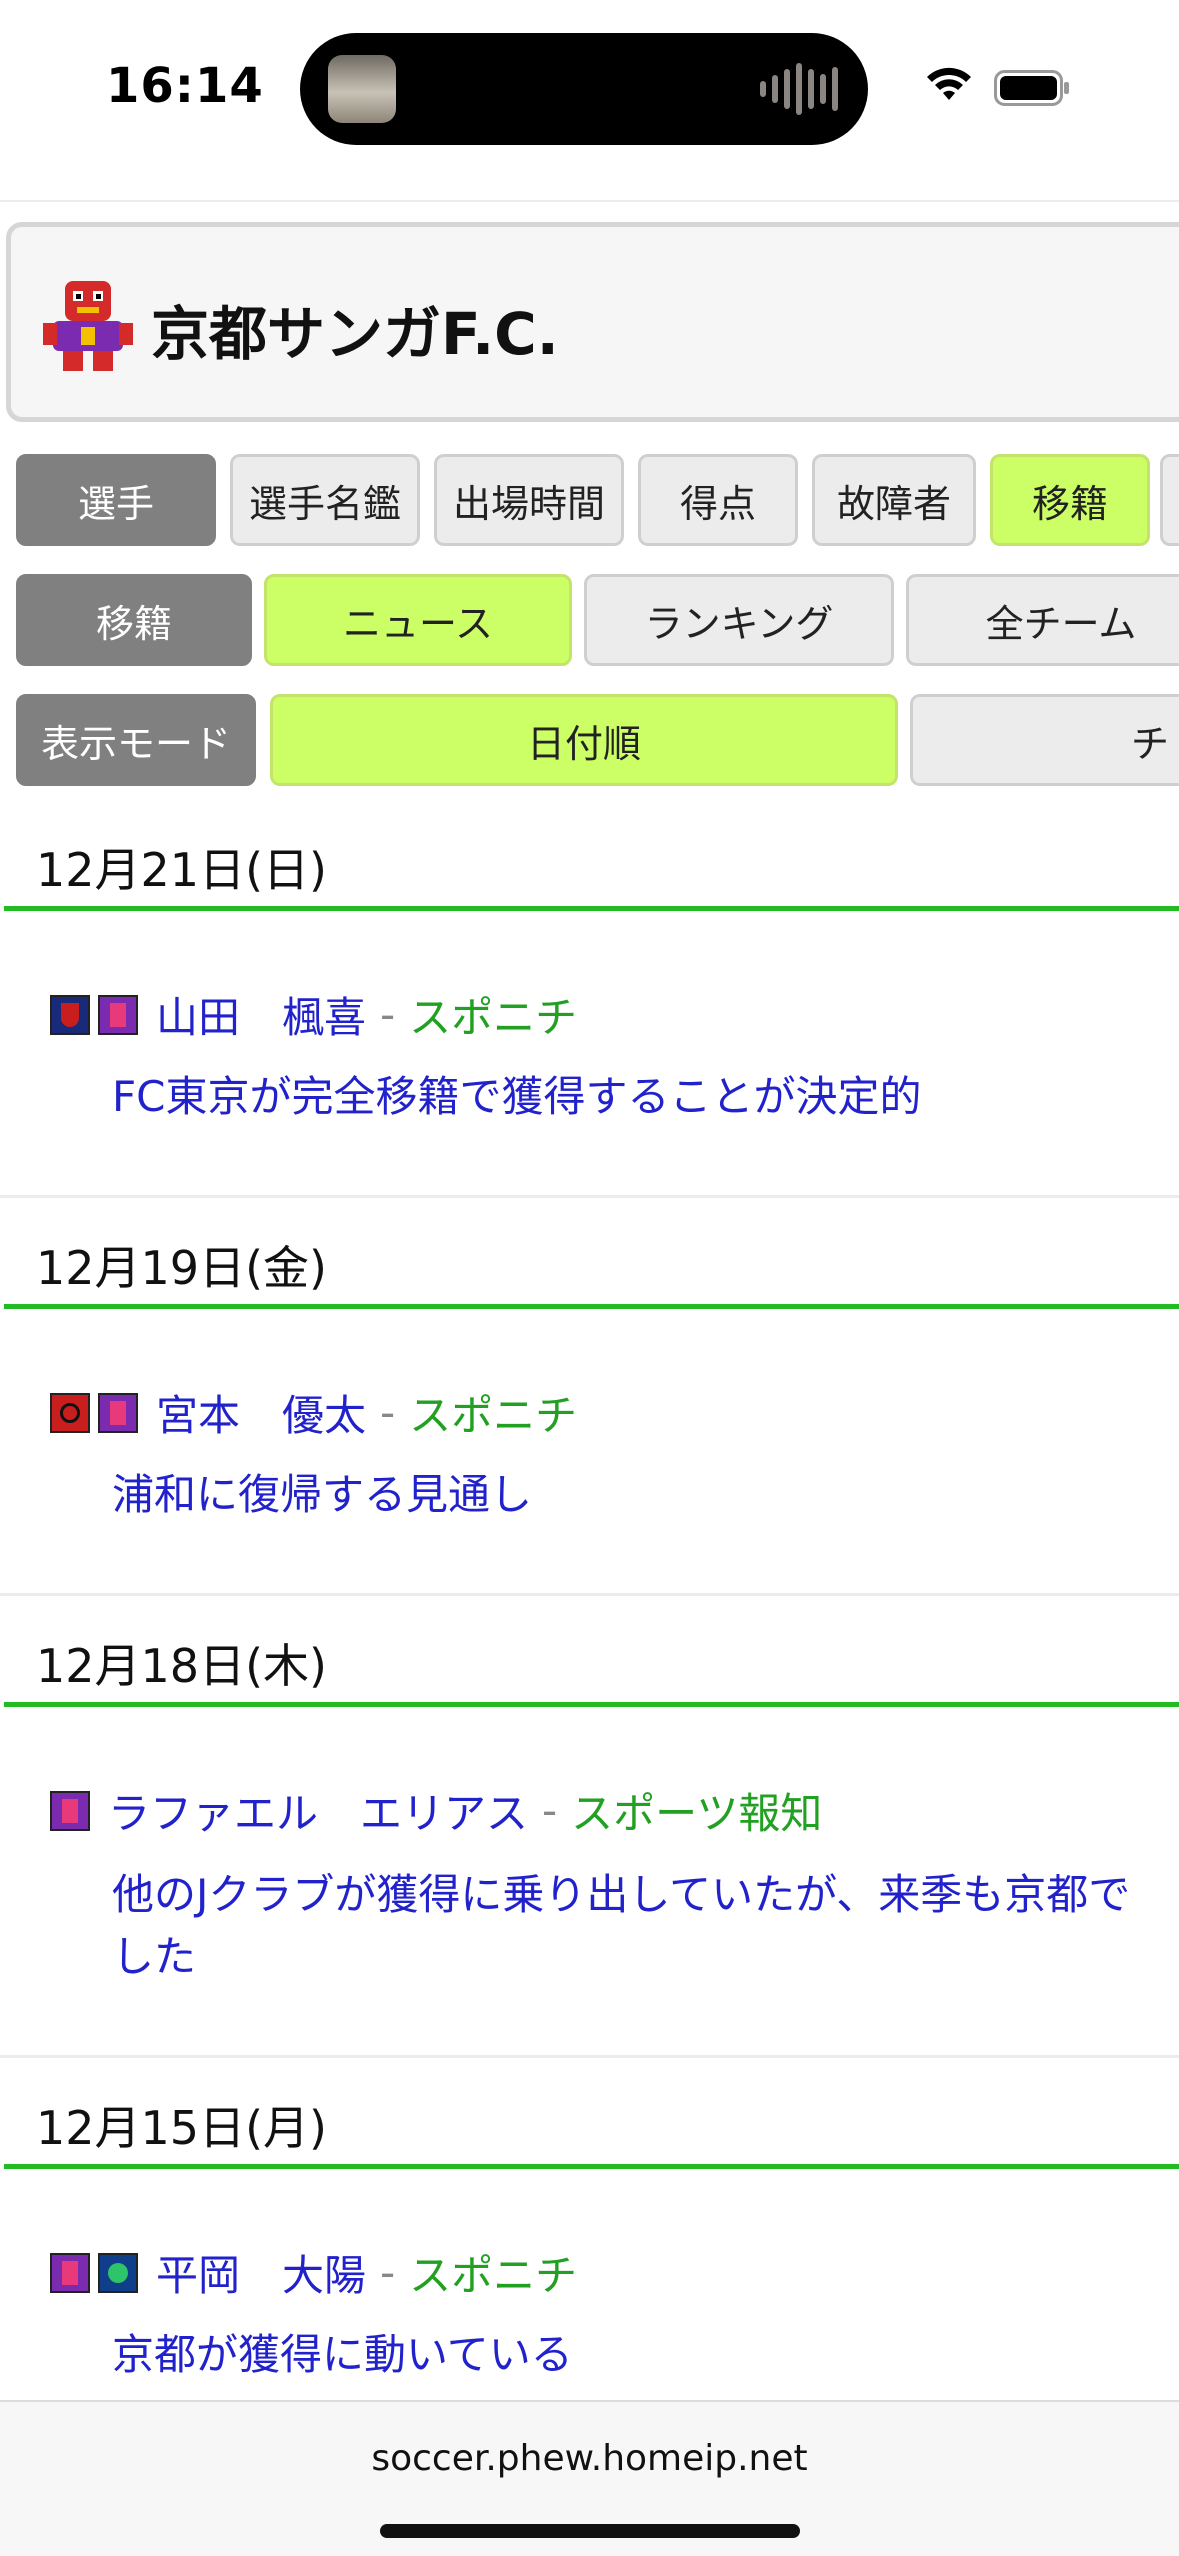  I want to click on display-mode-row: 表示モード 日付順 チ, so click(589, 742).